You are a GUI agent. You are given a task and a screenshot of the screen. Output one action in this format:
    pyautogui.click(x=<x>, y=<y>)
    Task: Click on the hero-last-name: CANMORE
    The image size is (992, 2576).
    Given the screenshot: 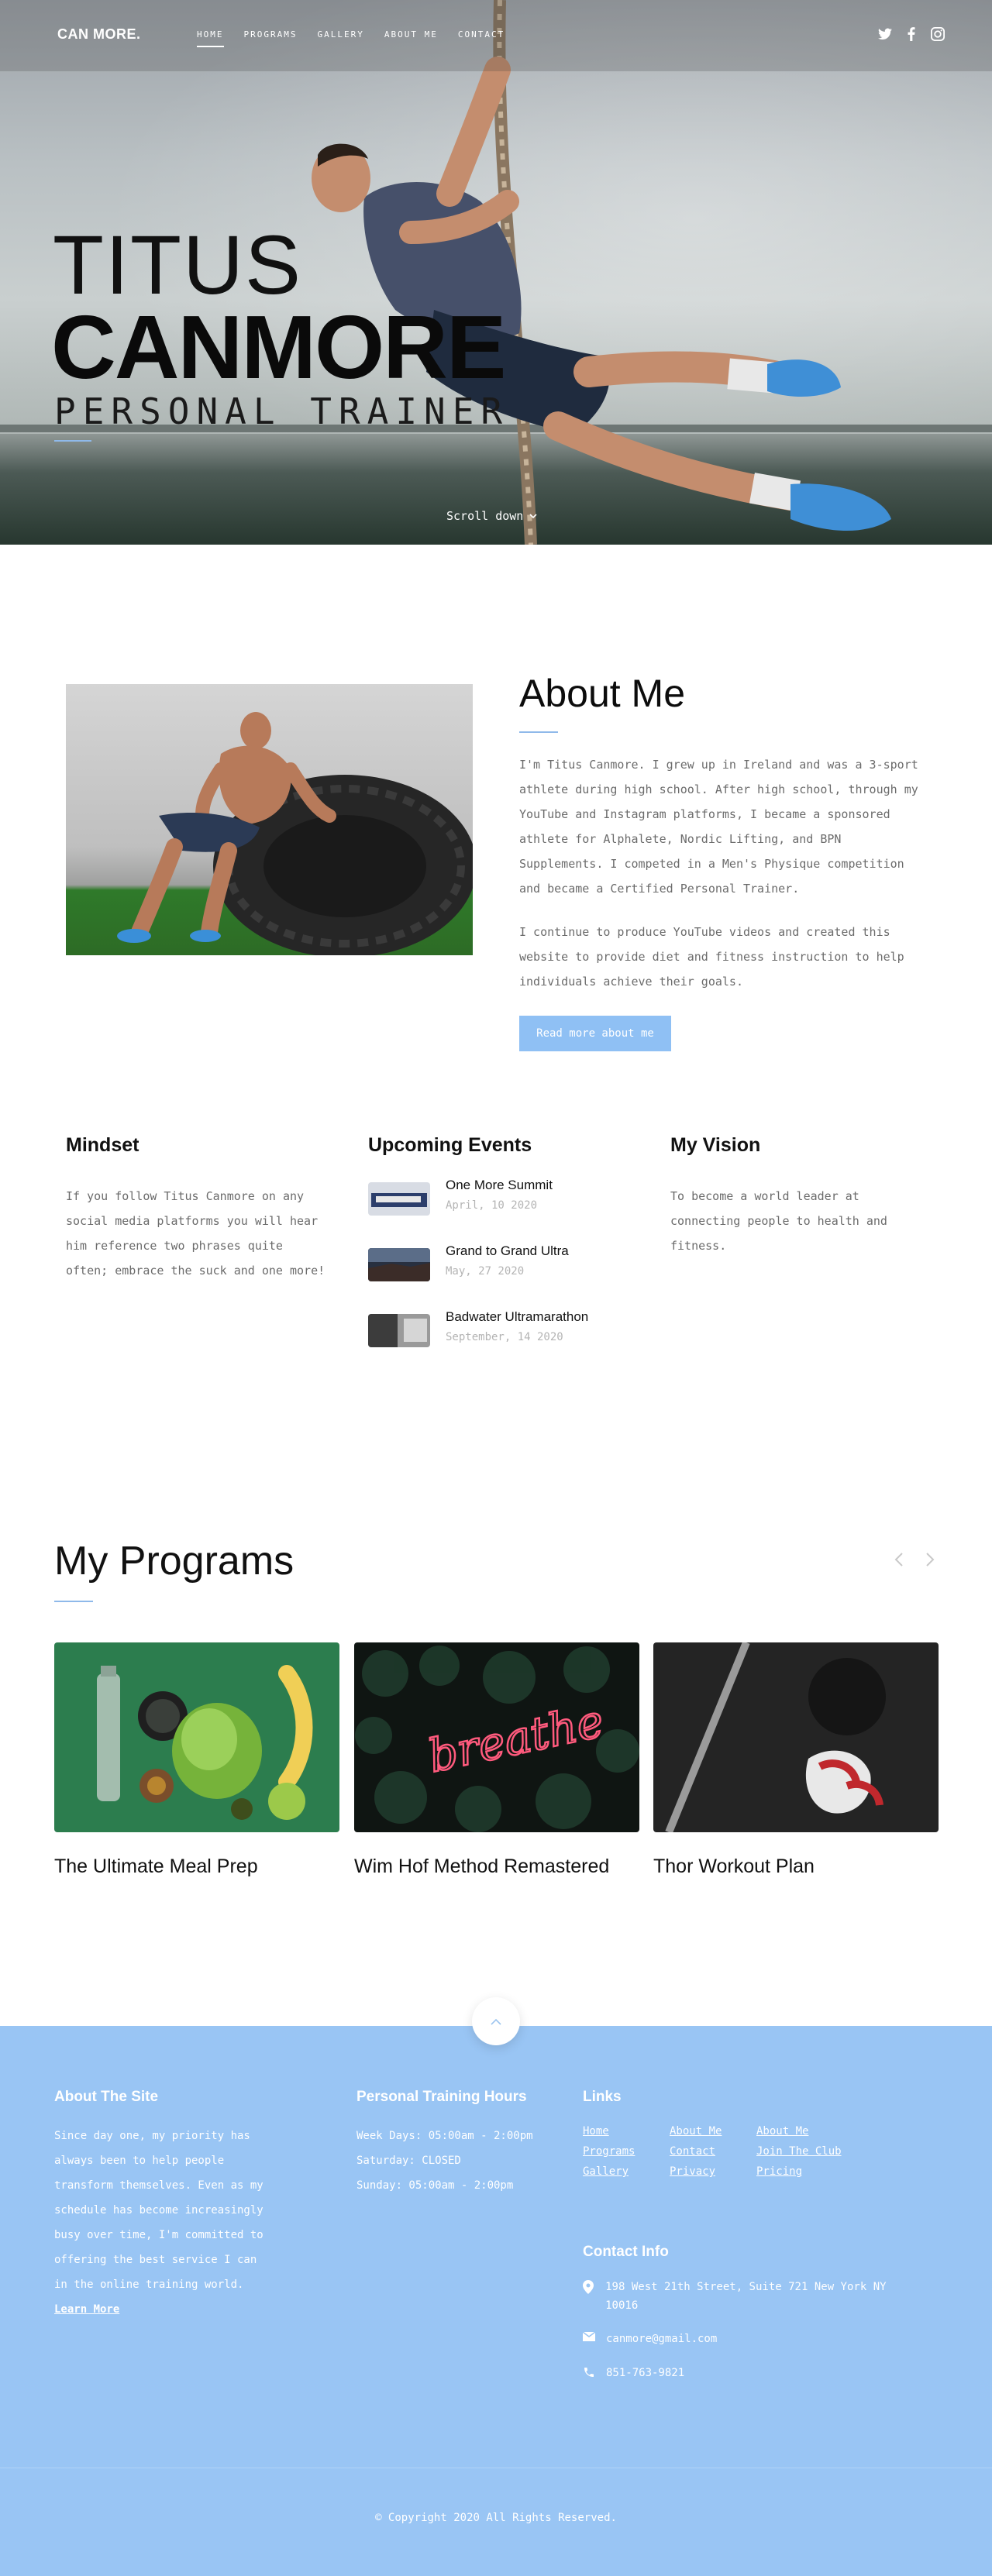 What is the action you would take?
    pyautogui.click(x=278, y=347)
    